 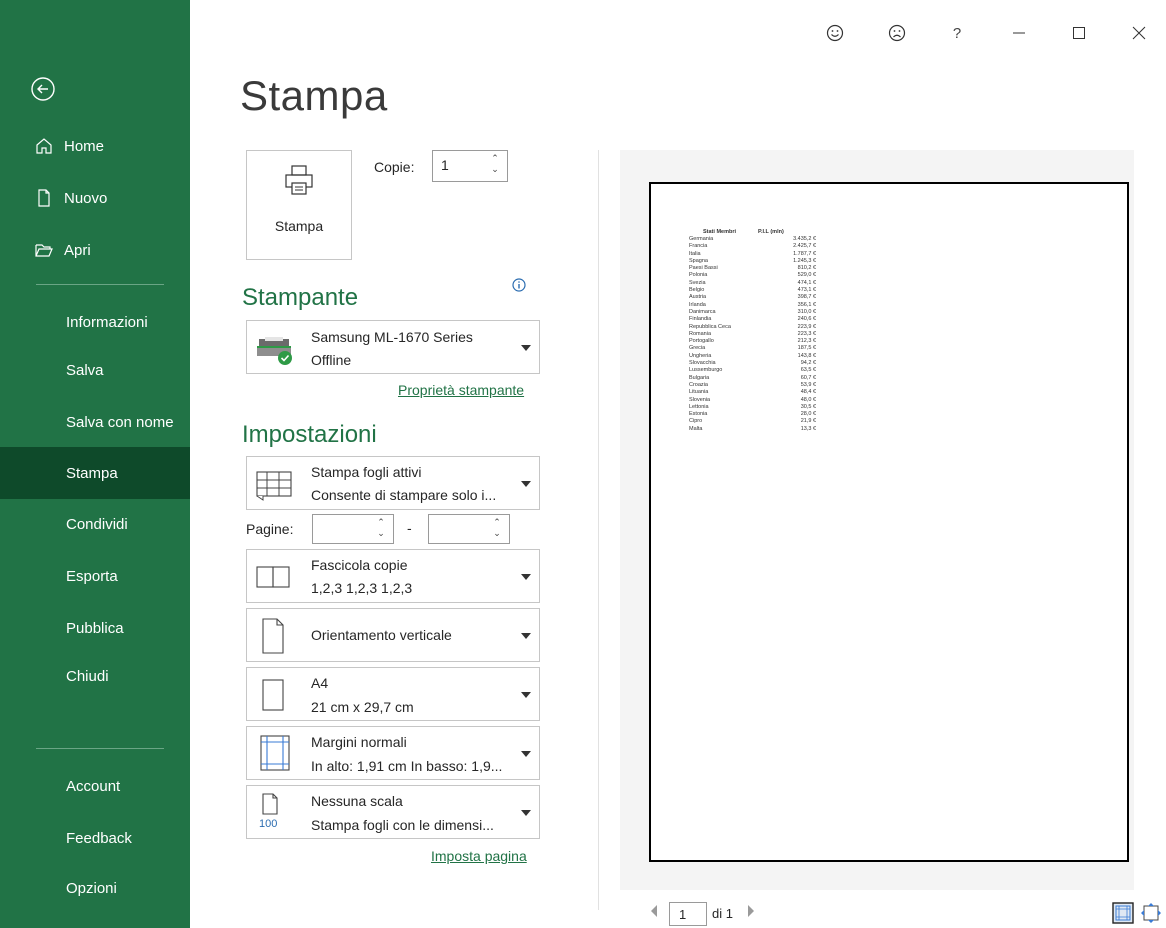 What do you see at coordinates (808, 428) in the screenshot?
I see `gdp-cell: 13,3 €` at bounding box center [808, 428].